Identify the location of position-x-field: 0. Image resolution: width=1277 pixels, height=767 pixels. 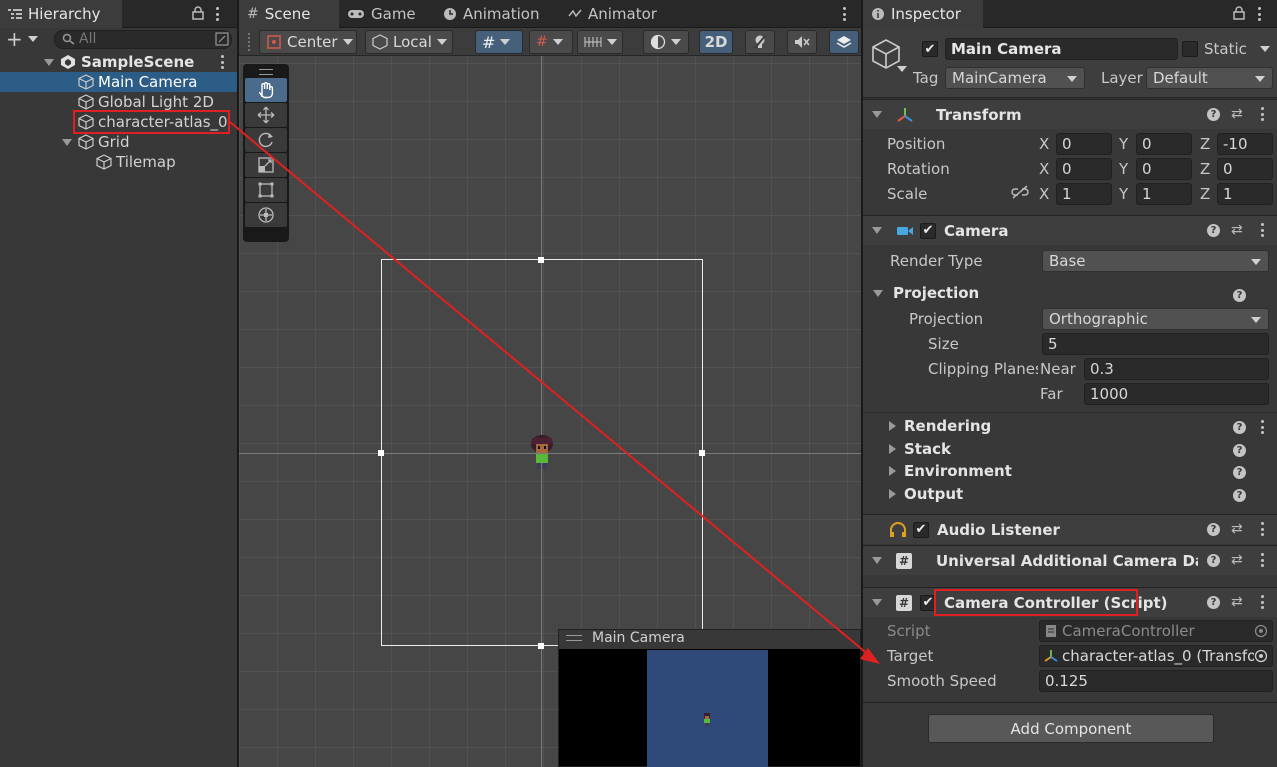
(1084, 144).